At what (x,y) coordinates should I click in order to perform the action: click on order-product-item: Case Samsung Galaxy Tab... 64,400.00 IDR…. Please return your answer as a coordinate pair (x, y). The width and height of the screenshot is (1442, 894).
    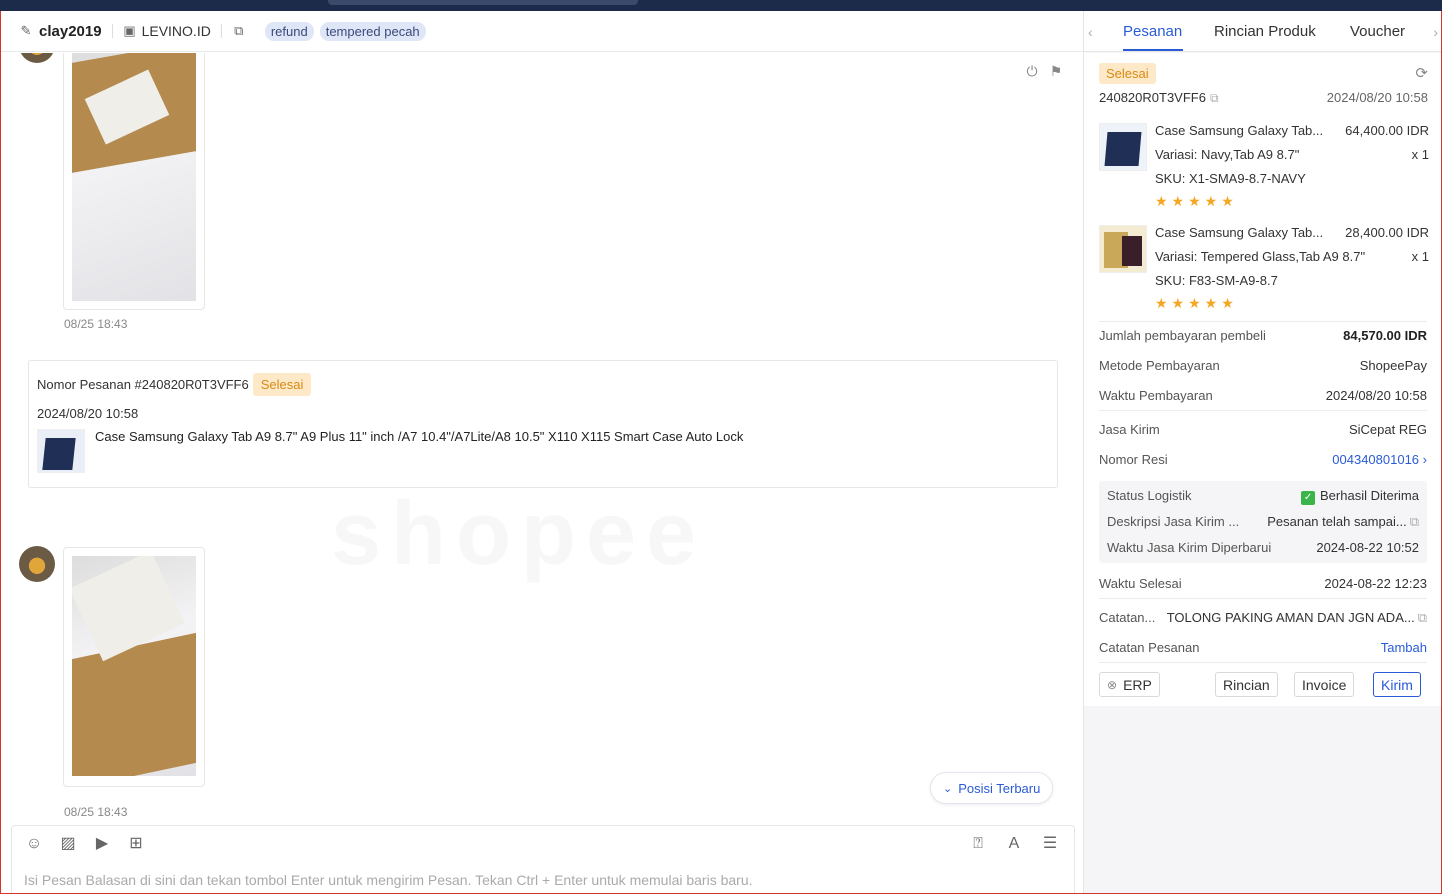
    Looking at the image, I should click on (1264, 169).